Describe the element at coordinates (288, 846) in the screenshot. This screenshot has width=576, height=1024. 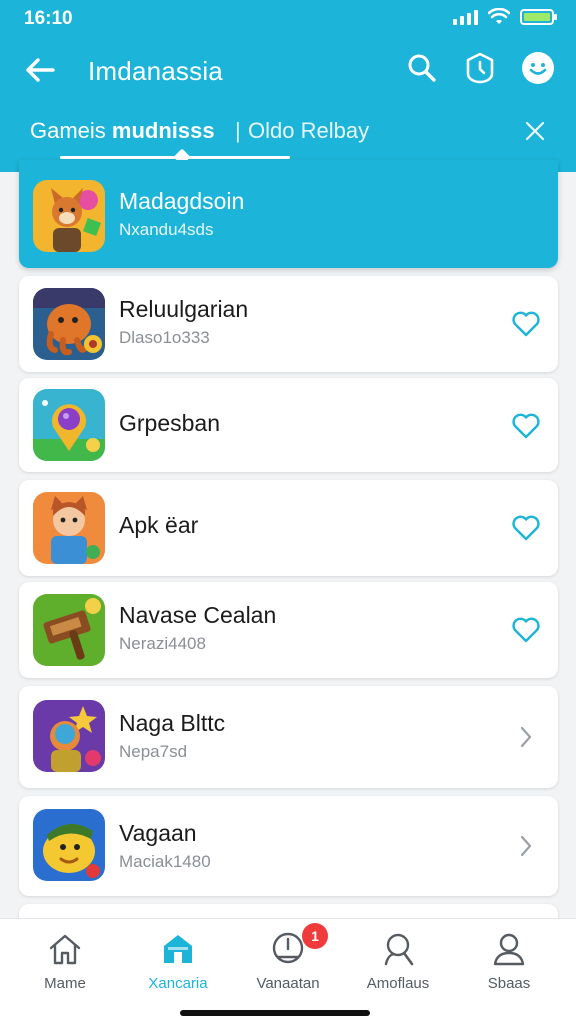
I see `list-item: Vagaan Maciak1480` at that location.